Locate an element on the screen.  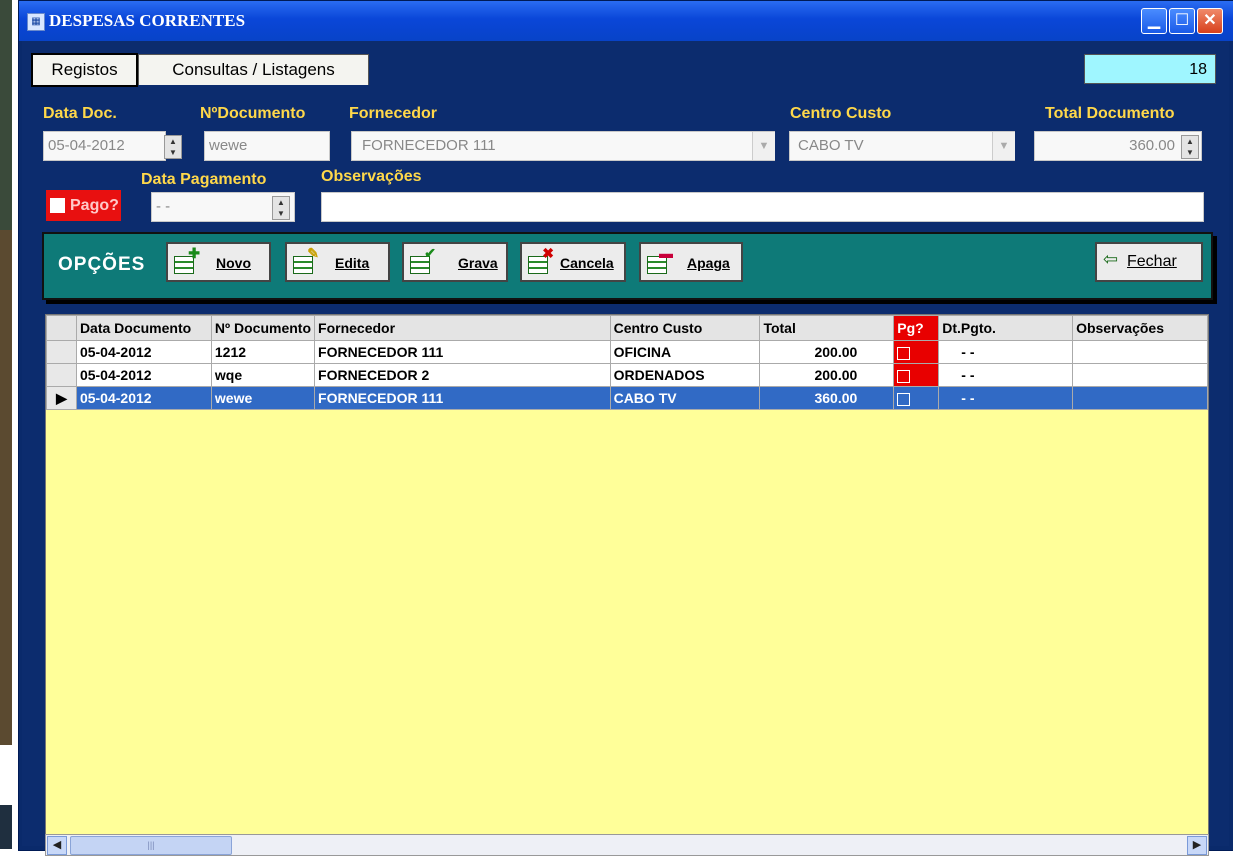
n-documento-label: NºDocumento is located at coordinates (253, 113).